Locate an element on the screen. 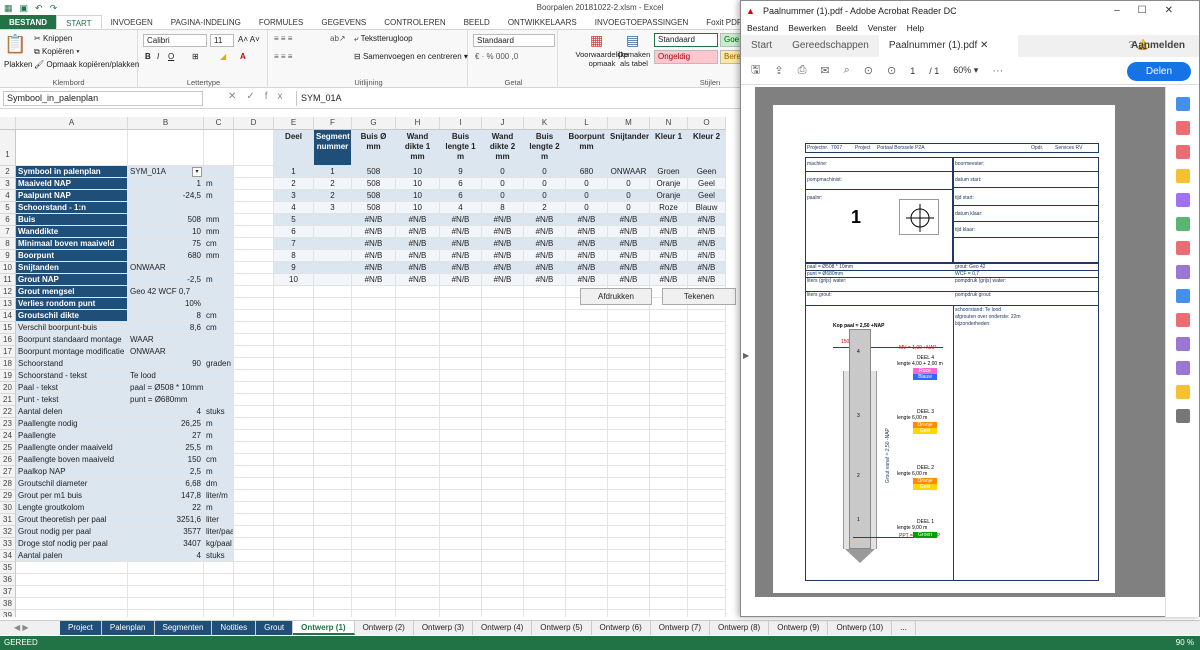 This screenshot has height=650, width=1200. style-good: Goe is located at coordinates (731, 40).